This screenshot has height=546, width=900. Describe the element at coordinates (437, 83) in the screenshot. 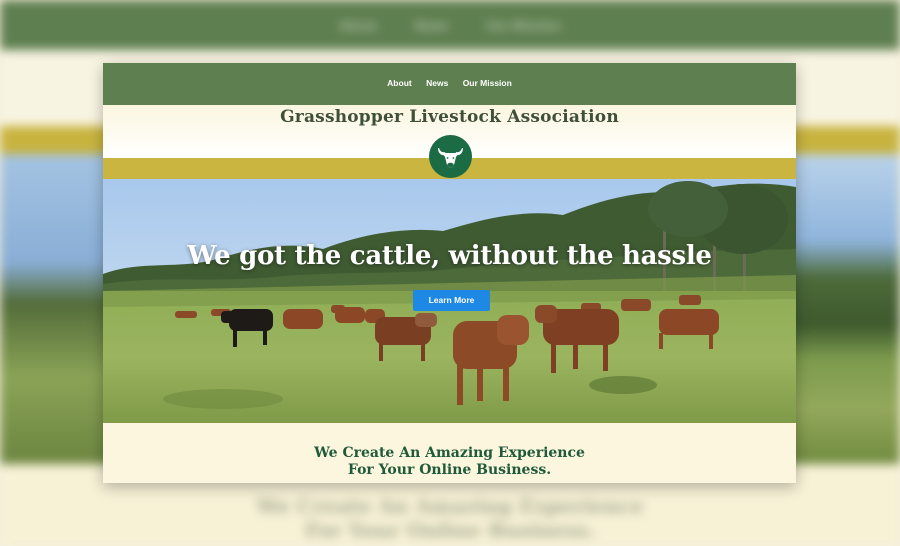

I see `nav-item-news: News` at that location.